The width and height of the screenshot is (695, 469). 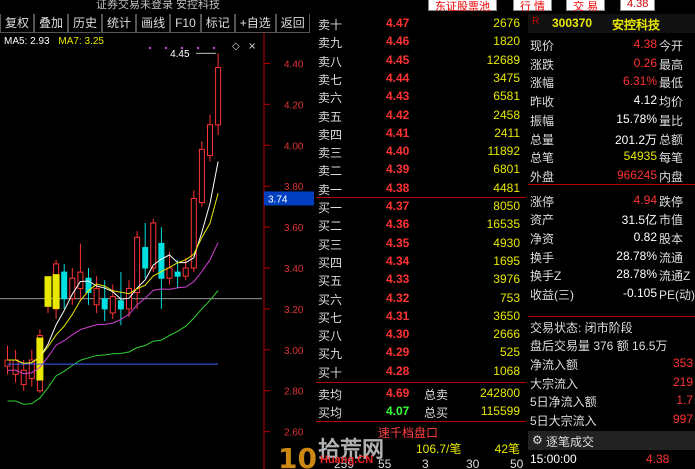 I want to click on stock-header: 300370 安控科技 R, so click(x=611, y=23).